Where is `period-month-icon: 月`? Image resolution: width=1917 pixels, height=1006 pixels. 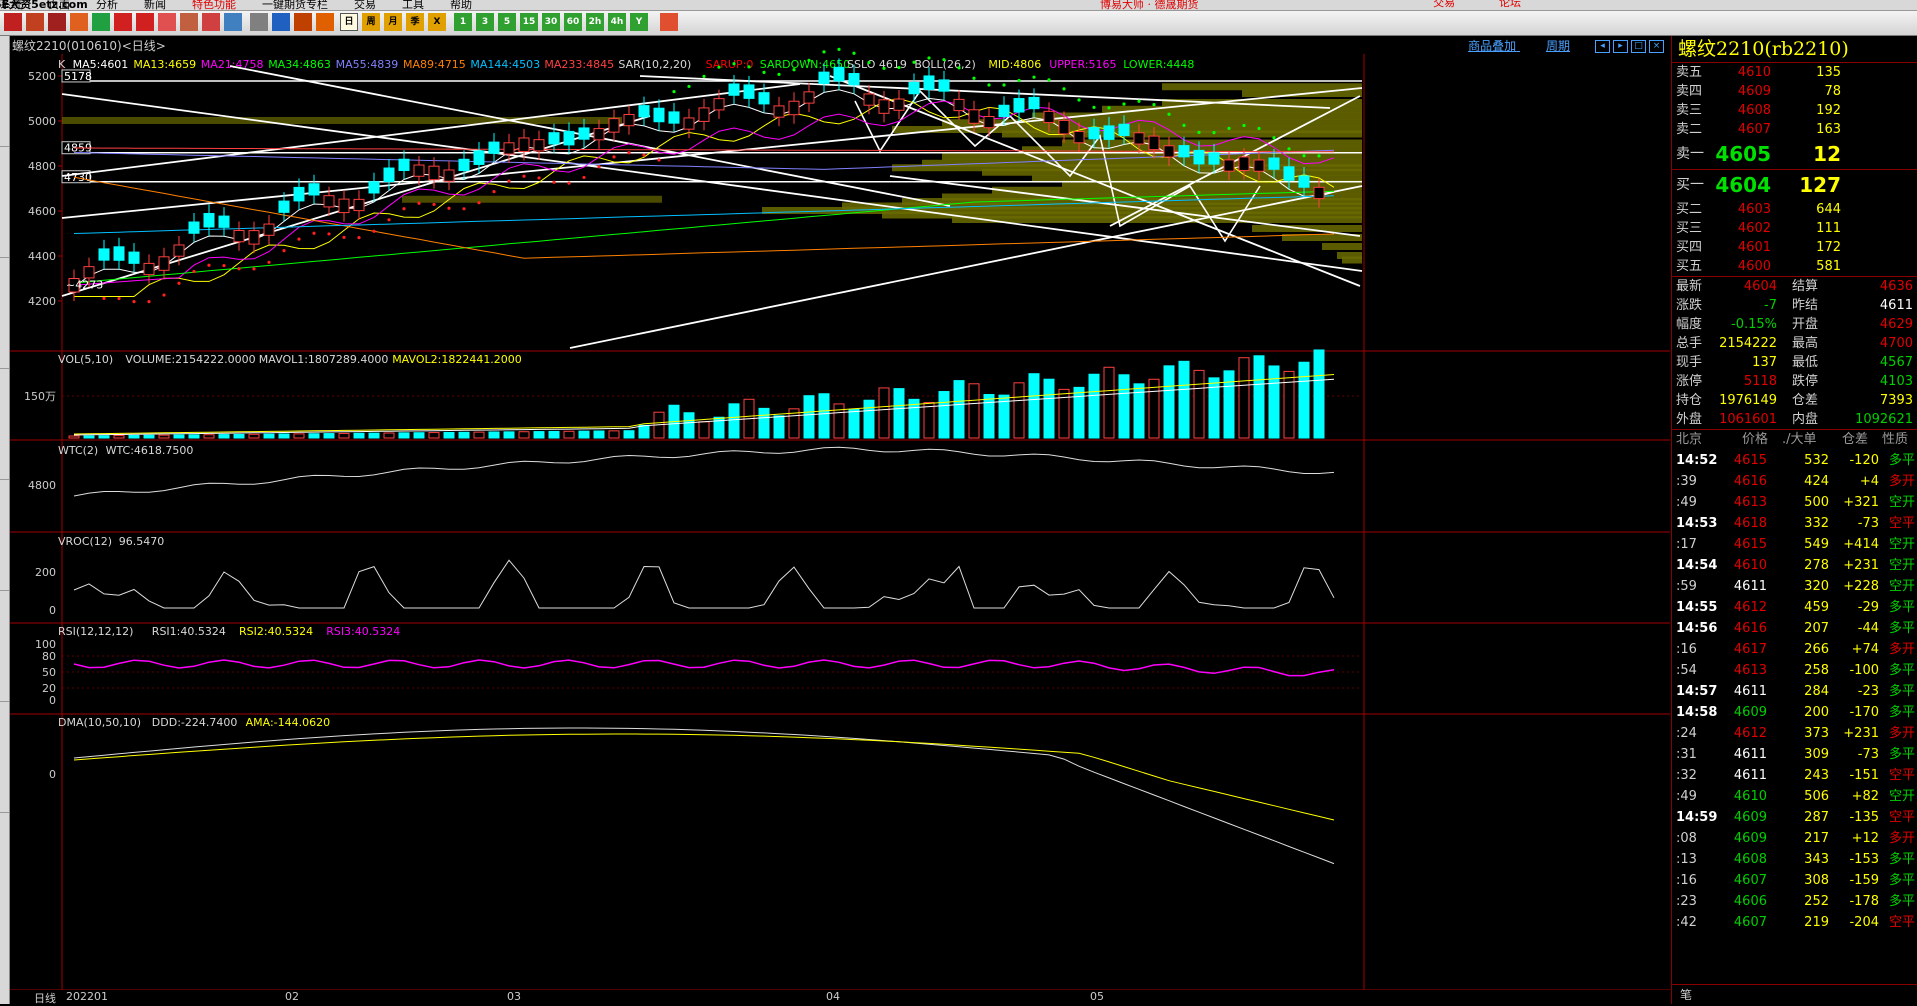
period-month-icon: 月 is located at coordinates (393, 22).